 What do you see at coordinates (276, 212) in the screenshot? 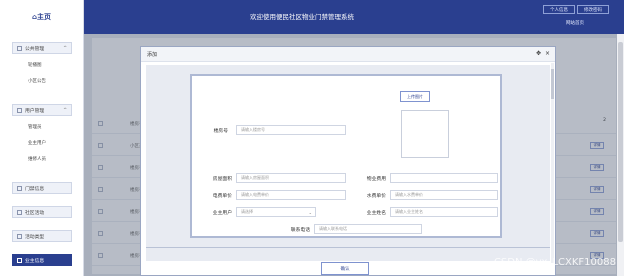
I see `owner-user-select: 请选择 ⌄` at bounding box center [276, 212].